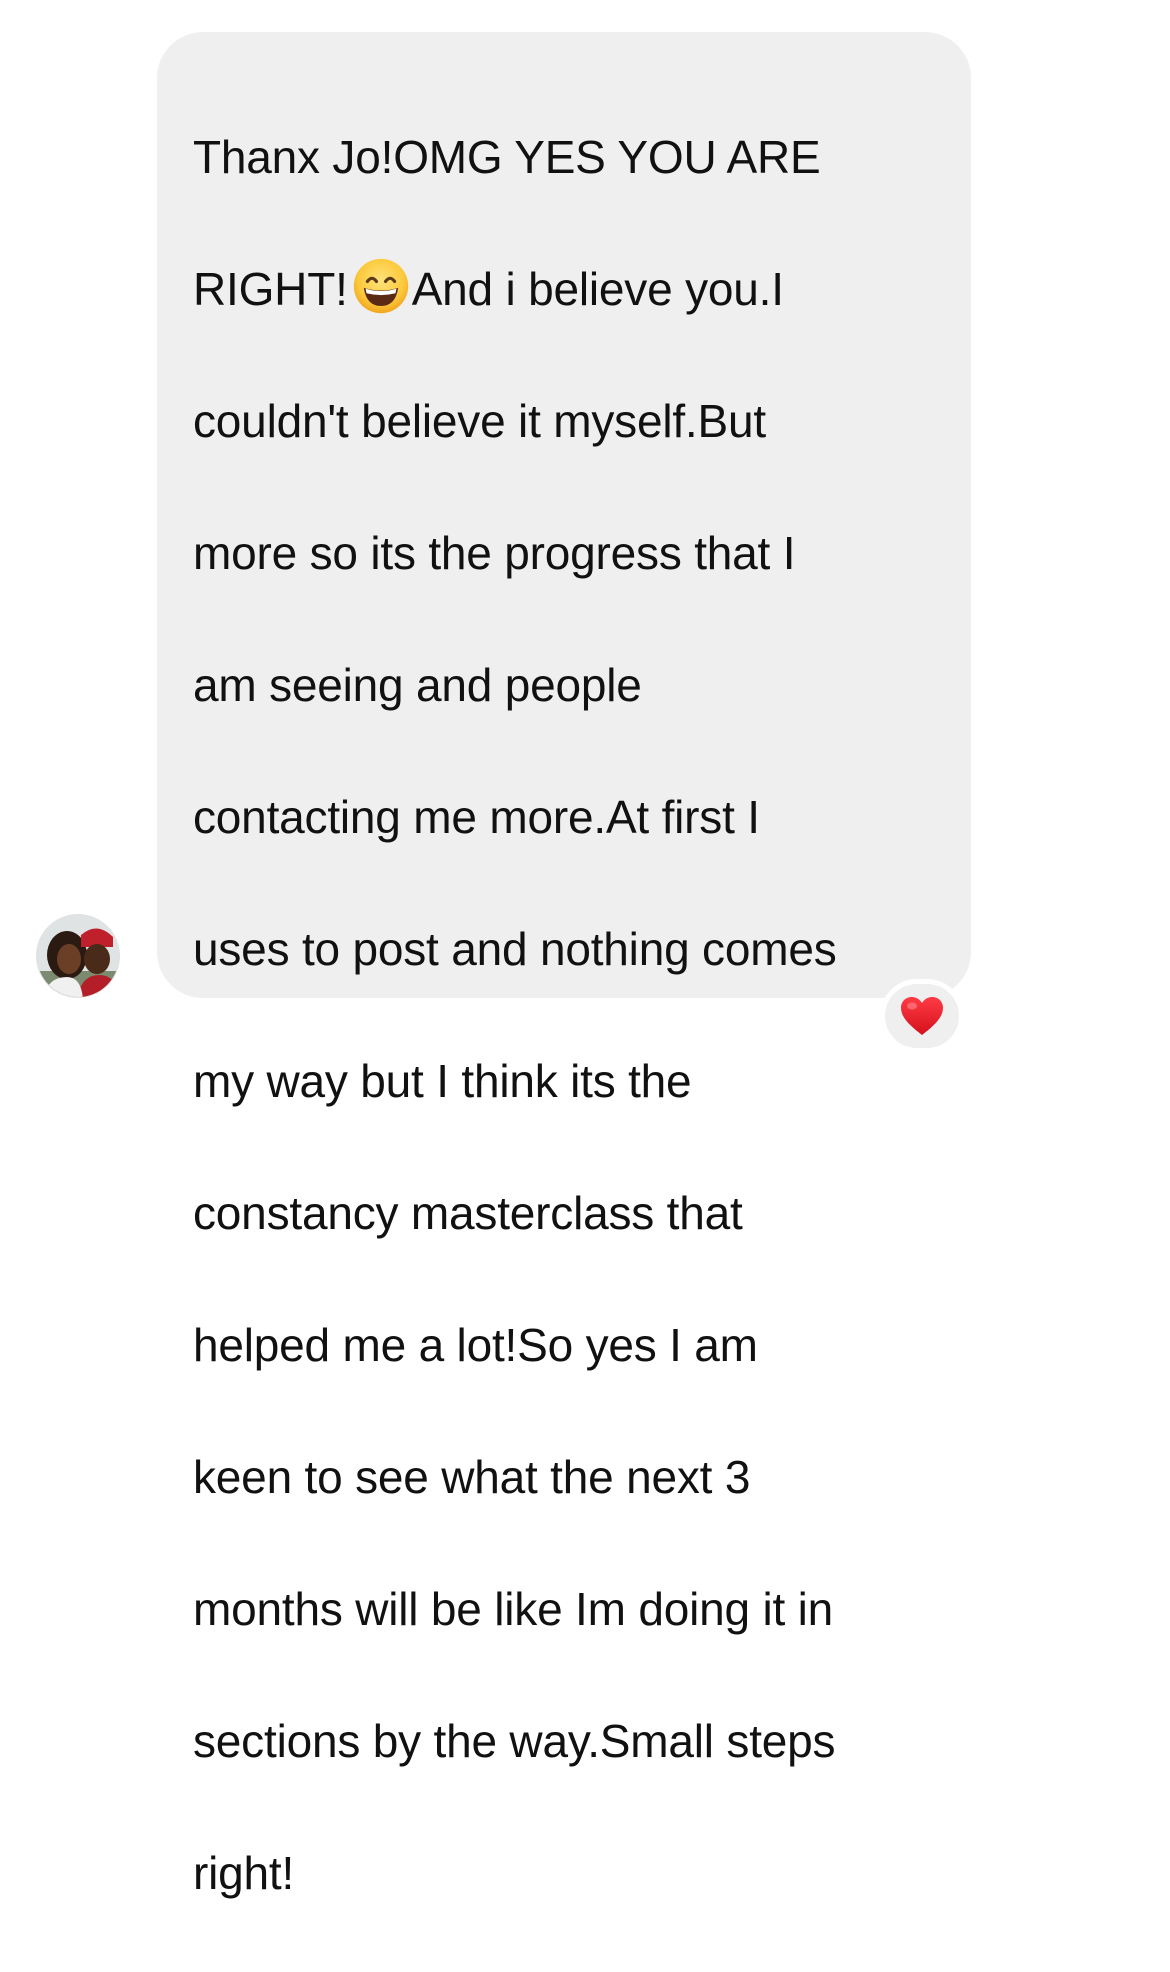  What do you see at coordinates (479, 421) in the screenshot?
I see `message-line: couldn't believe it myself.But` at bounding box center [479, 421].